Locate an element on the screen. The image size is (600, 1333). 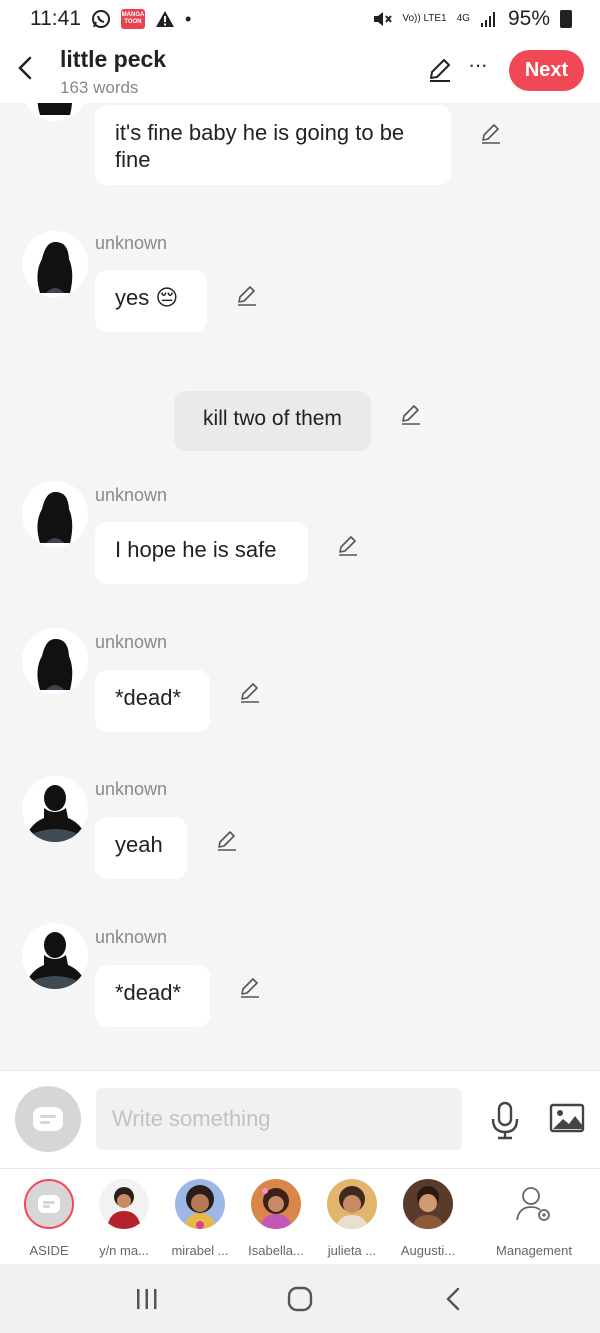
message-bubble: yes 😔 is located at coordinates (151, 301).